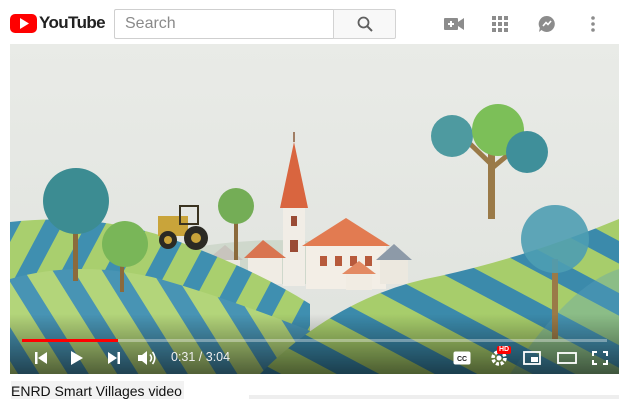 The height and width of the screenshot is (399, 619). I want to click on search-button, so click(364, 24).